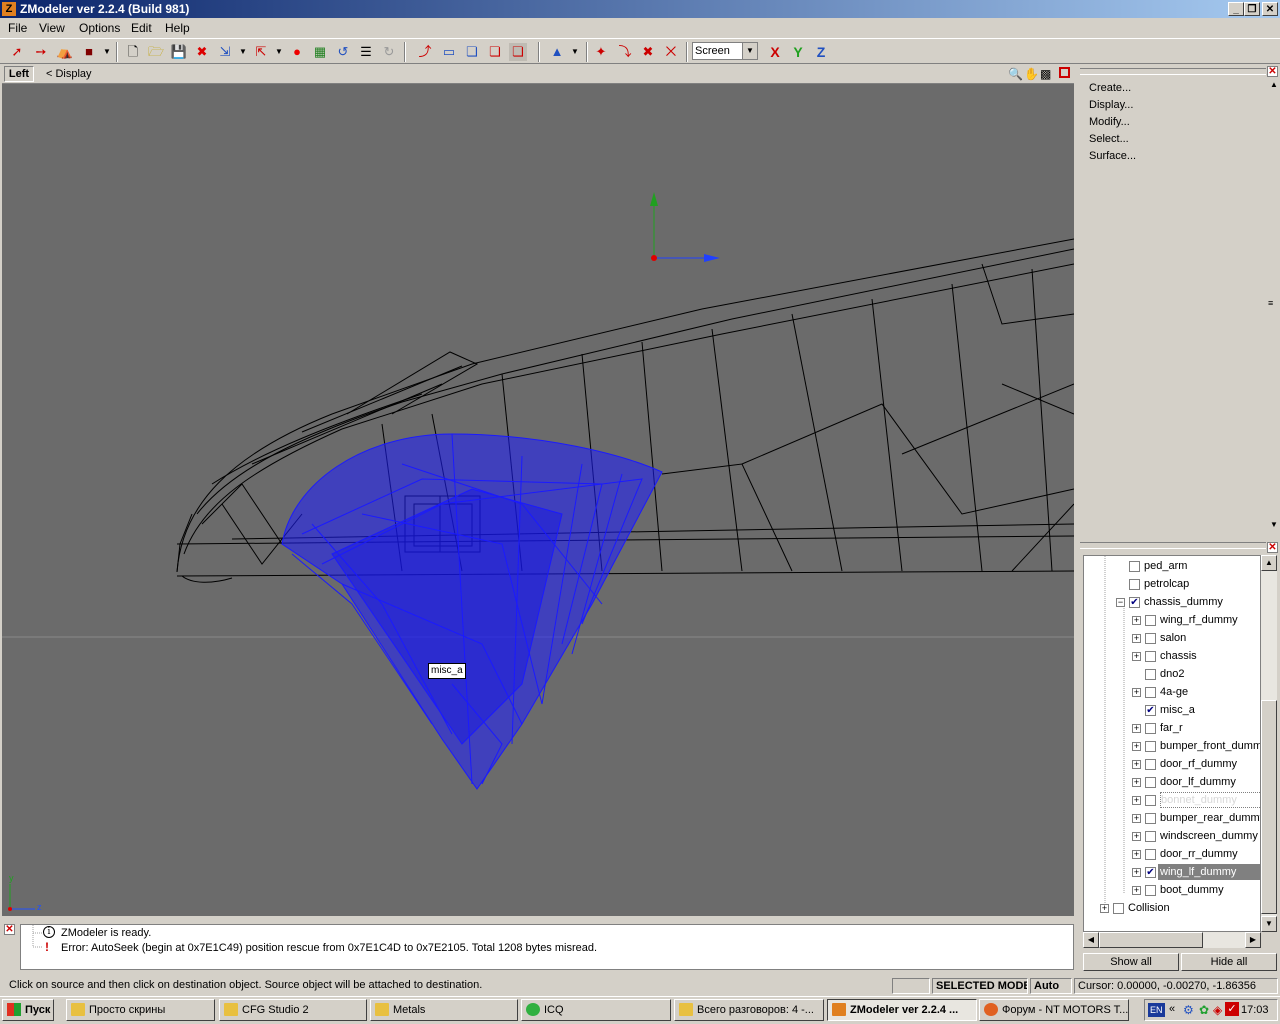  I want to click on taskbar-button: Metals, so click(444, 1010).